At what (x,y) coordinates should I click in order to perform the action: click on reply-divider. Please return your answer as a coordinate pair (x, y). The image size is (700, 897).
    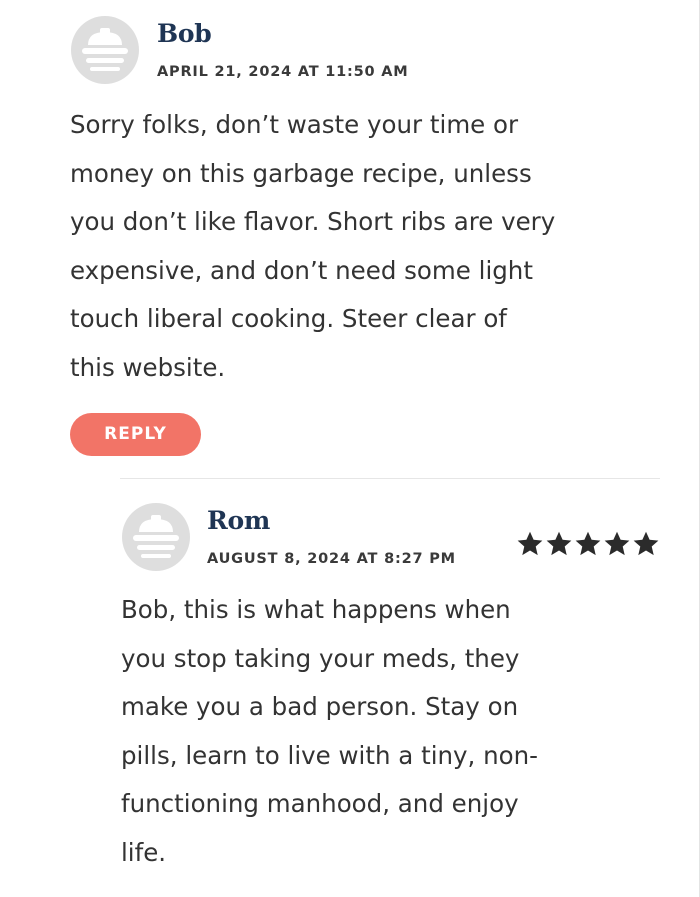
    Looking at the image, I should click on (390, 478).